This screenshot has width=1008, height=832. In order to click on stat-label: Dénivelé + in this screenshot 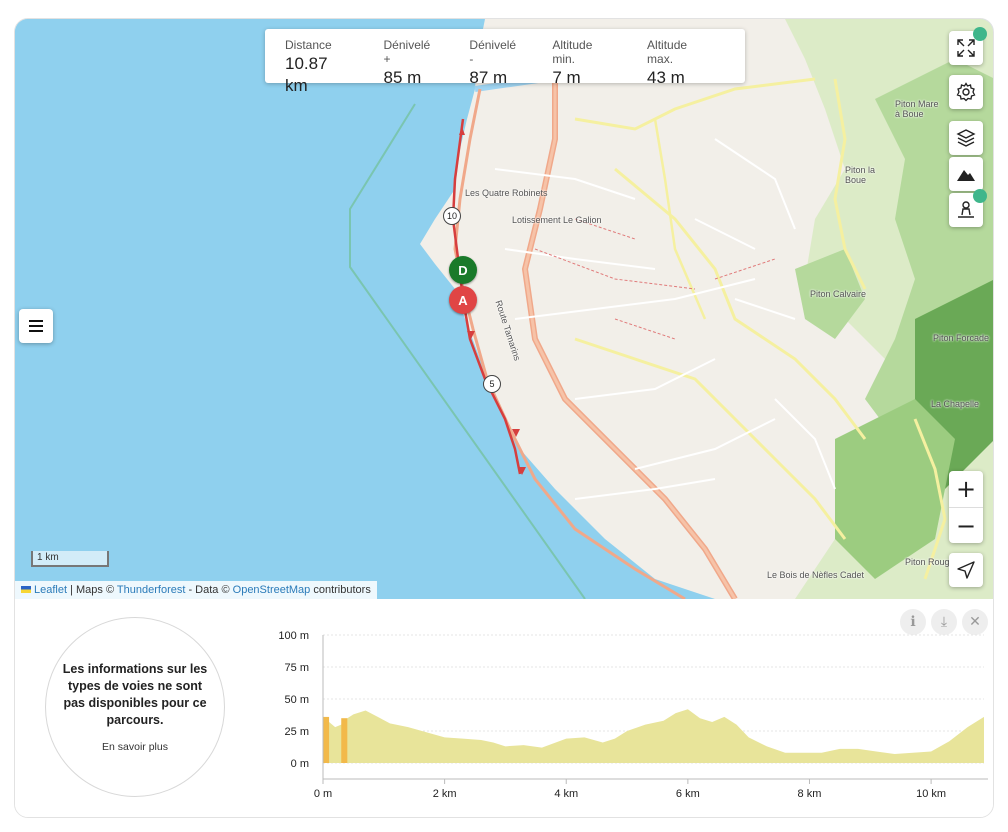, I will do `click(407, 52)`.